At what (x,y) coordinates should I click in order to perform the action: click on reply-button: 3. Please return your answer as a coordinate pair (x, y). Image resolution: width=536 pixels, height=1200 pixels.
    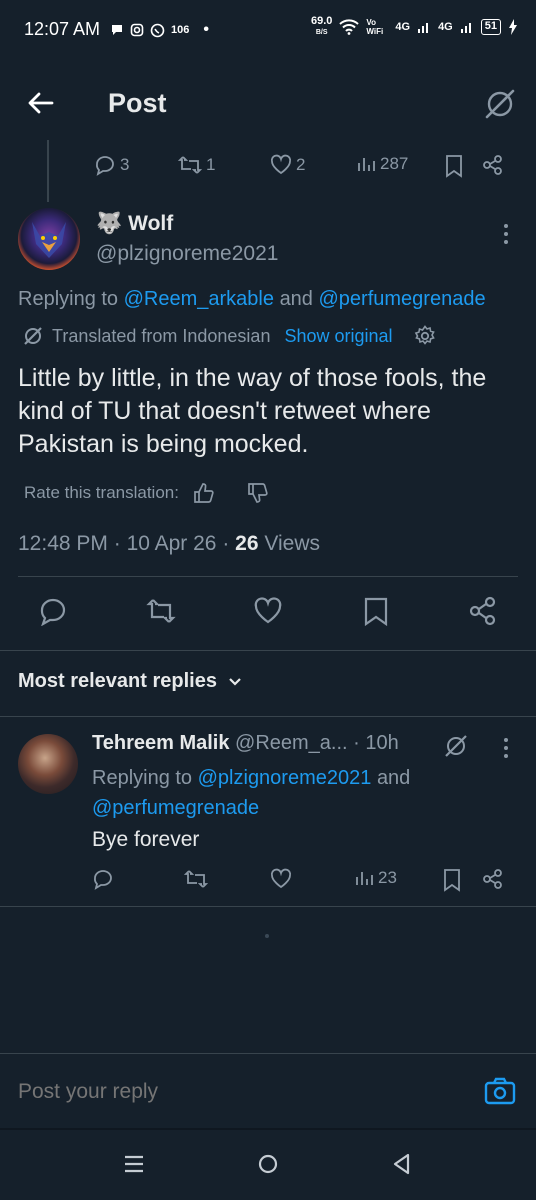
    Looking at the image, I should click on (111, 165).